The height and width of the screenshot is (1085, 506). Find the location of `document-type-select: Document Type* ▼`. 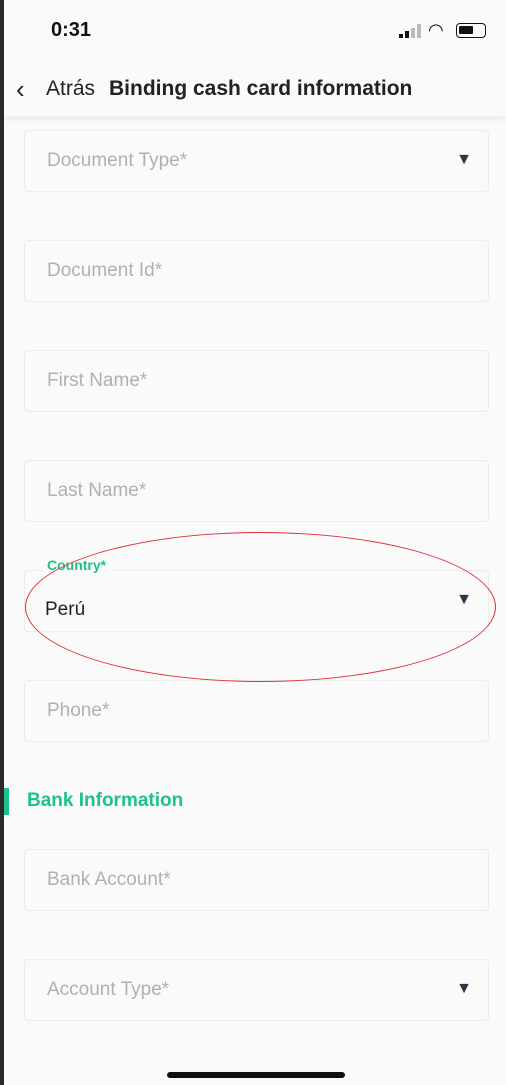

document-type-select: Document Type* ▼ is located at coordinates (256, 161).